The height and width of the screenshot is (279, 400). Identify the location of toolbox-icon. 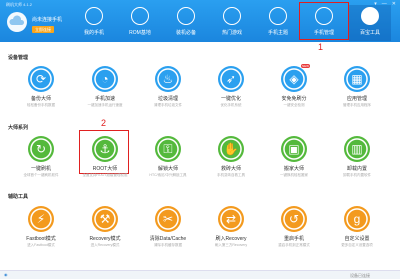
(370, 16).